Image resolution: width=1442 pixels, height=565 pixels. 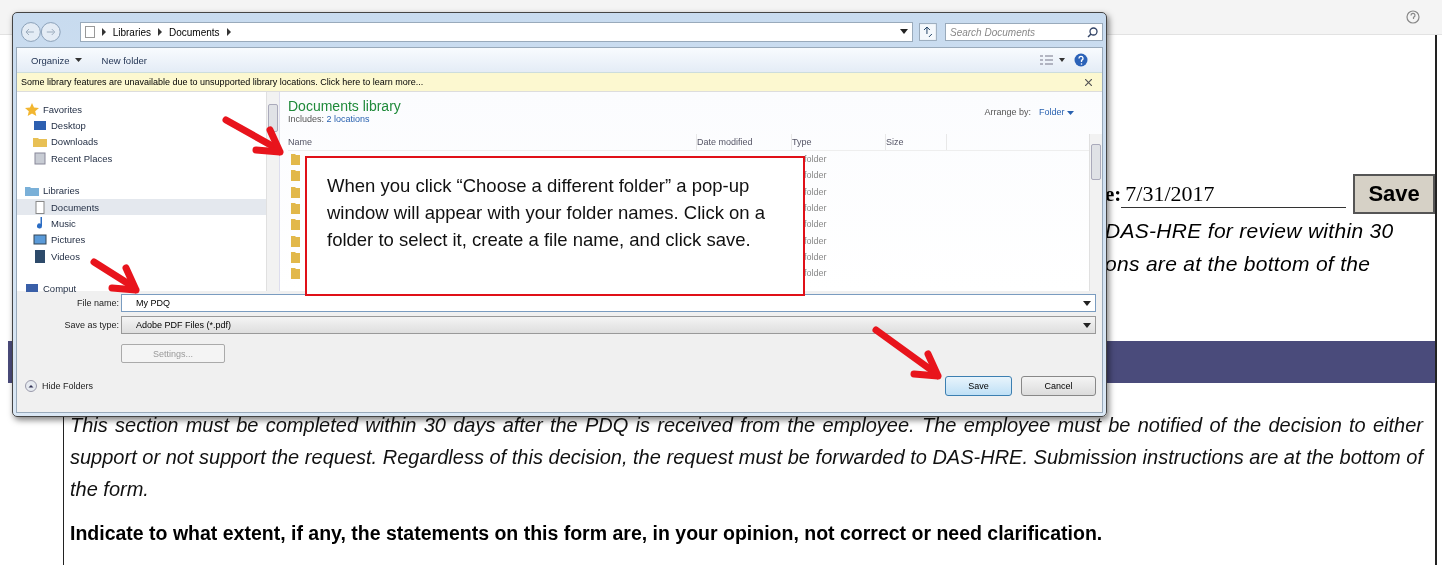 What do you see at coordinates (141, 223) in the screenshot?
I see `nav-item: Music` at bounding box center [141, 223].